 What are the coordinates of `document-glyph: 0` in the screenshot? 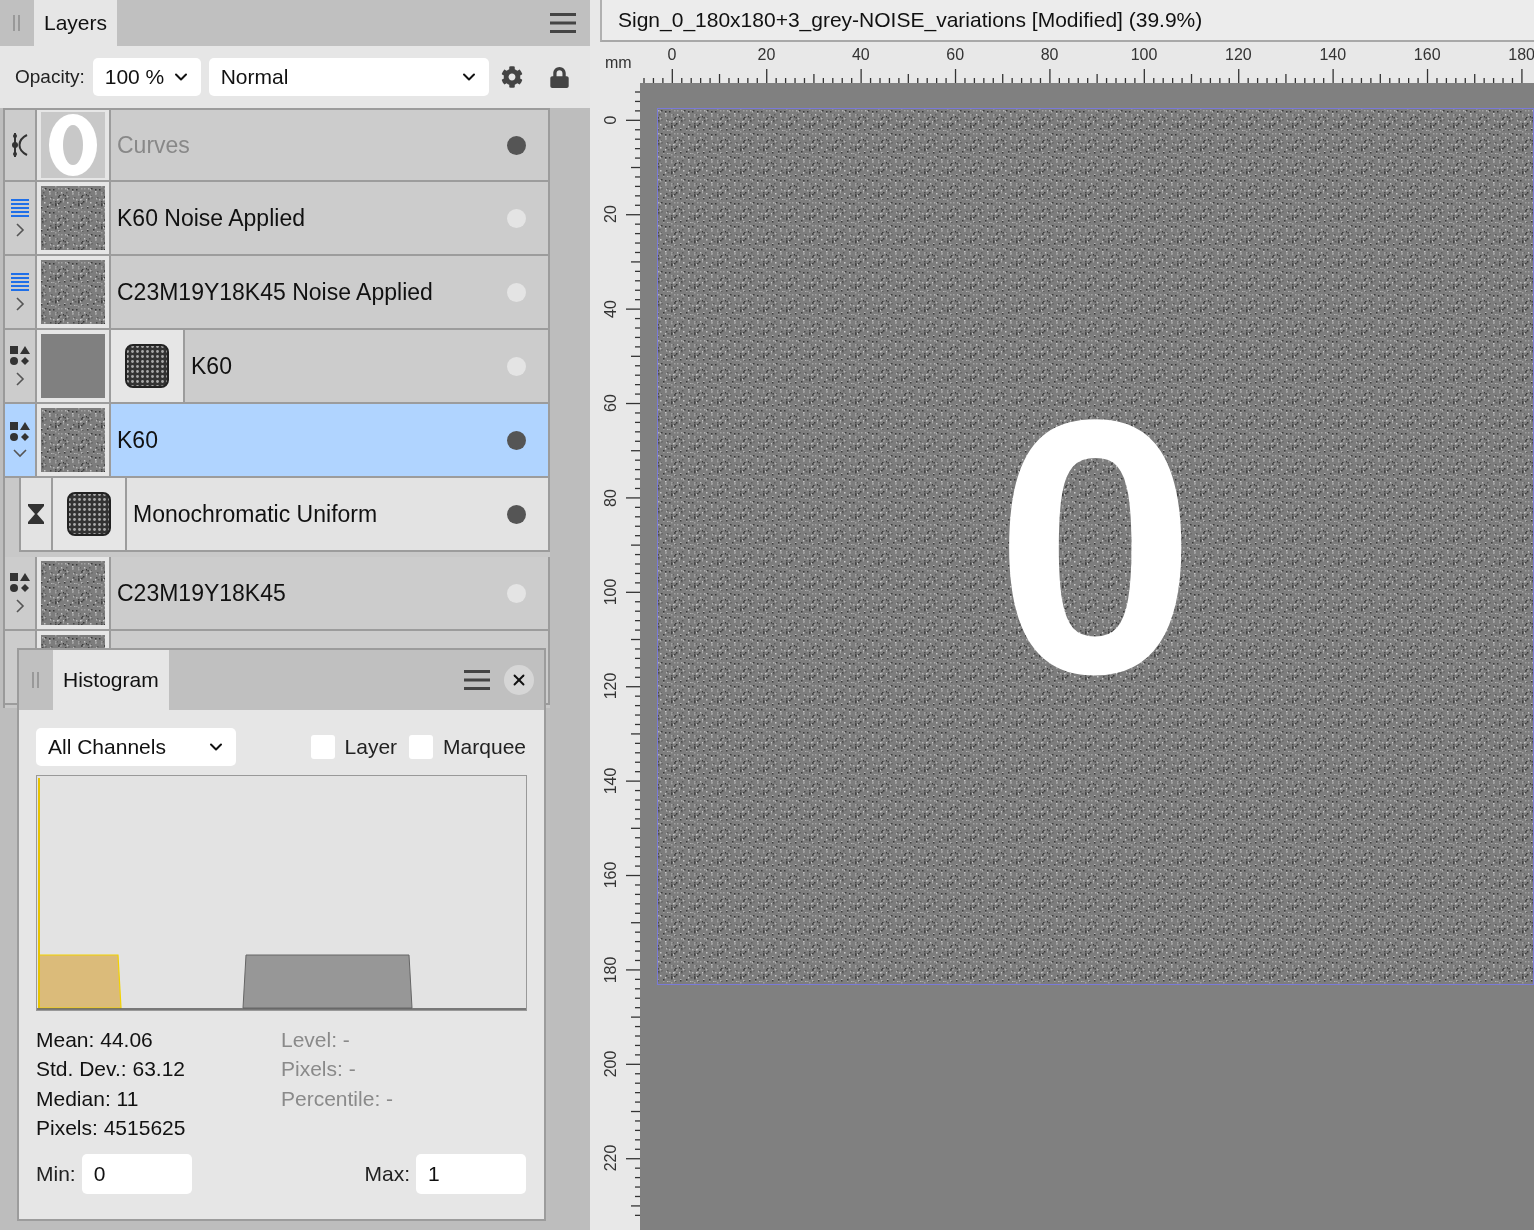 It's located at (1095, 546).